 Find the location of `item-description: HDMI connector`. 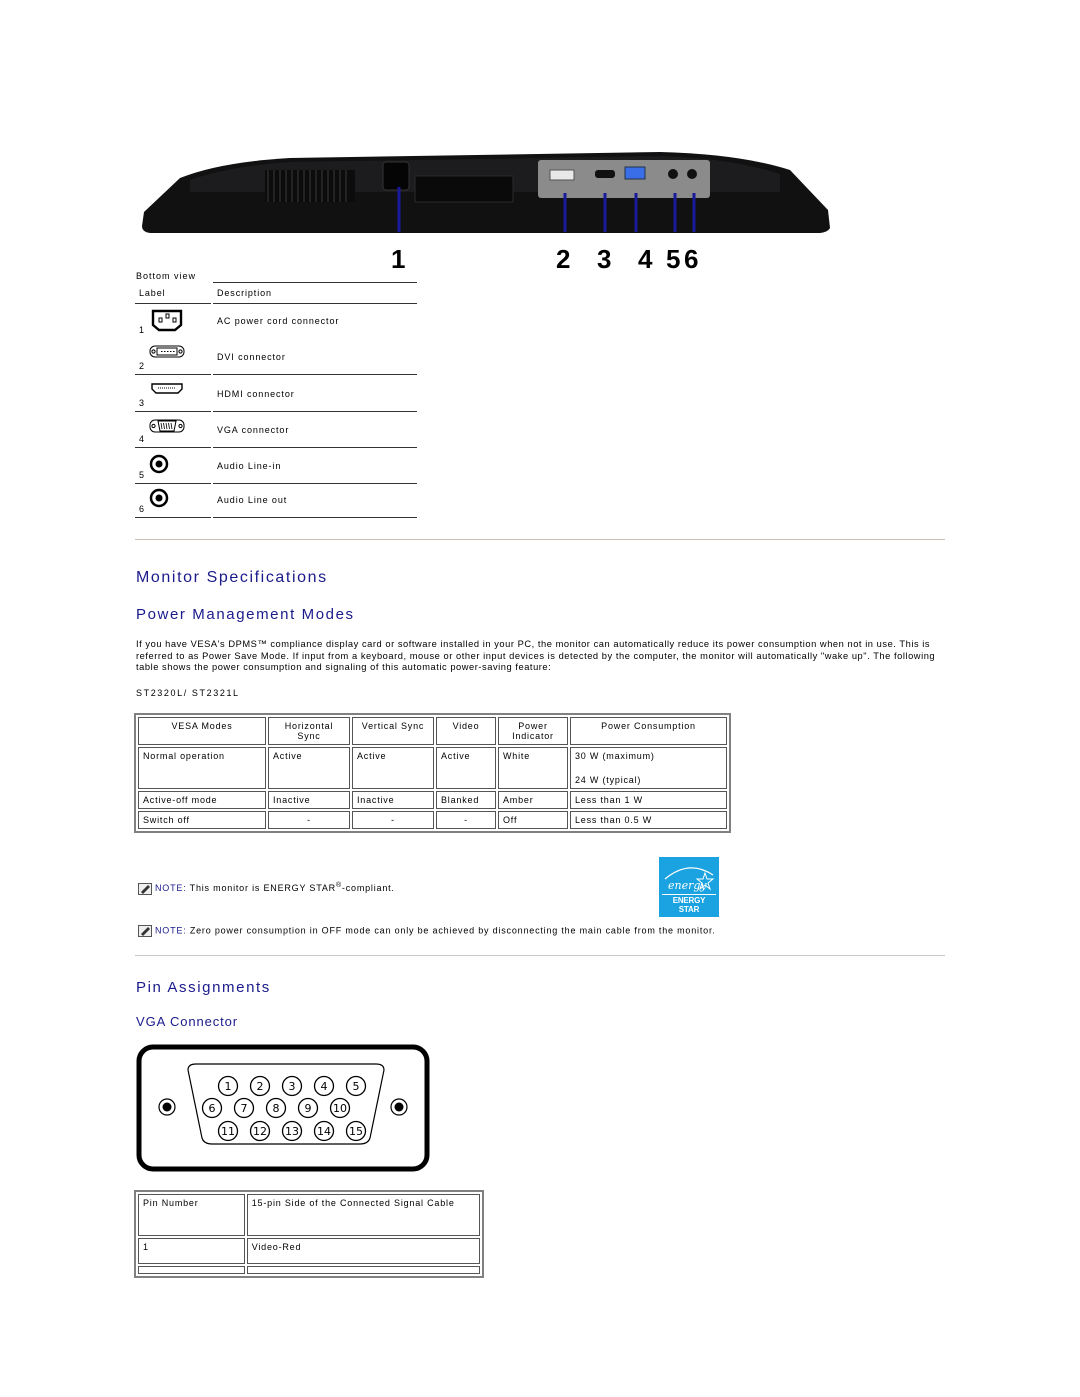

item-description: HDMI connector is located at coordinates (256, 394).